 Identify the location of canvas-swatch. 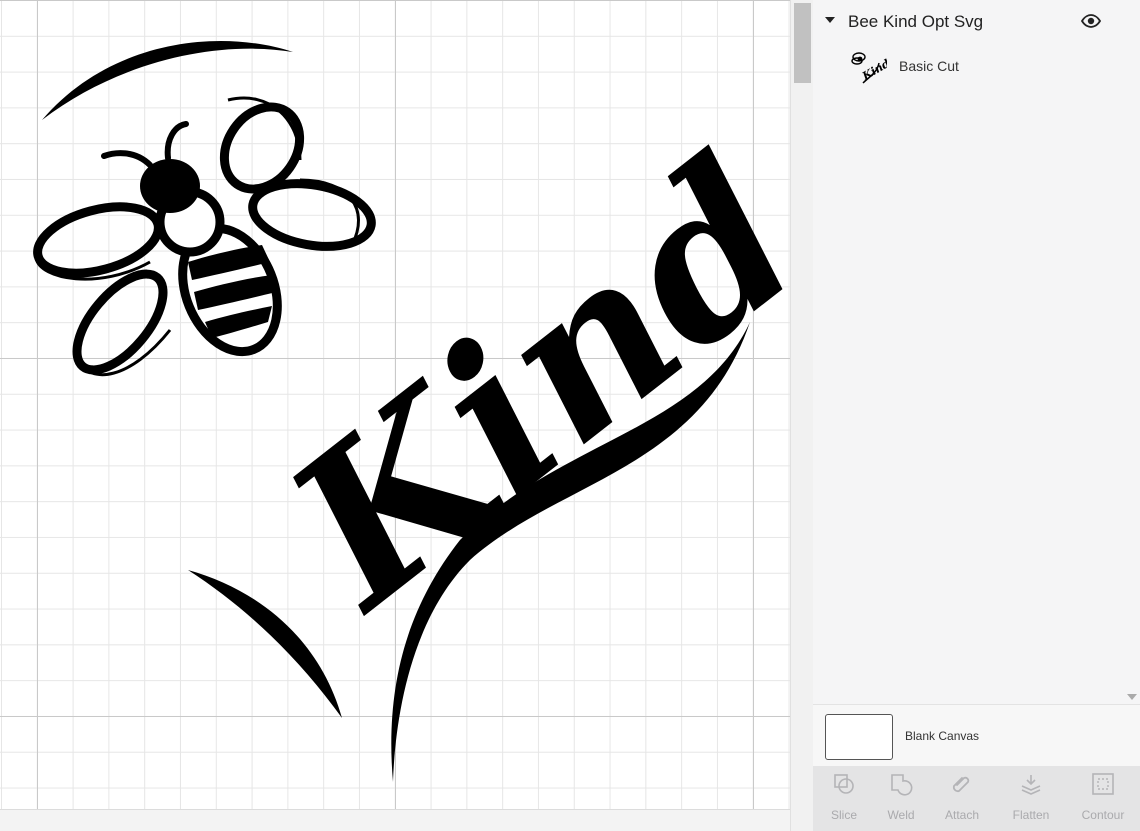
(859, 737).